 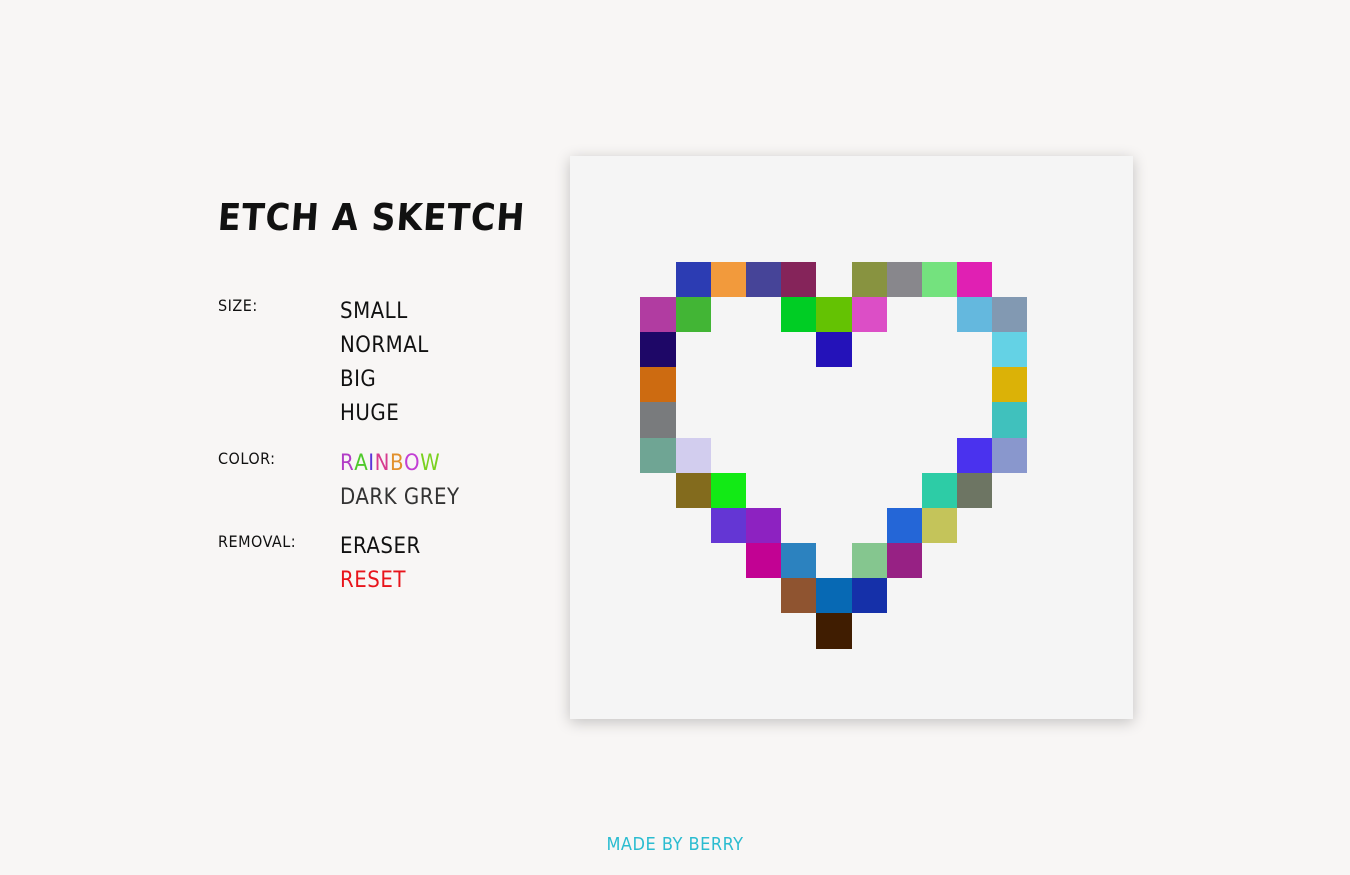 What do you see at coordinates (397, 463) in the screenshot?
I see `rainbow-letter: B` at bounding box center [397, 463].